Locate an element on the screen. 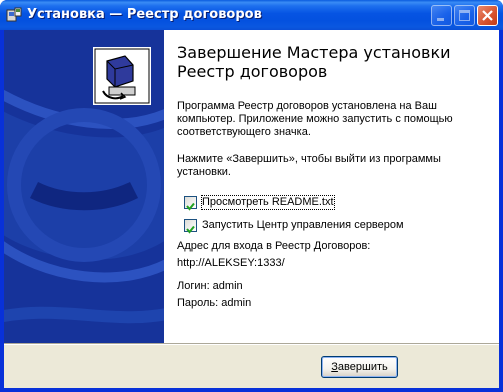  address-label: Адрес для входа в Реестр Договоров: is located at coordinates (274, 246).